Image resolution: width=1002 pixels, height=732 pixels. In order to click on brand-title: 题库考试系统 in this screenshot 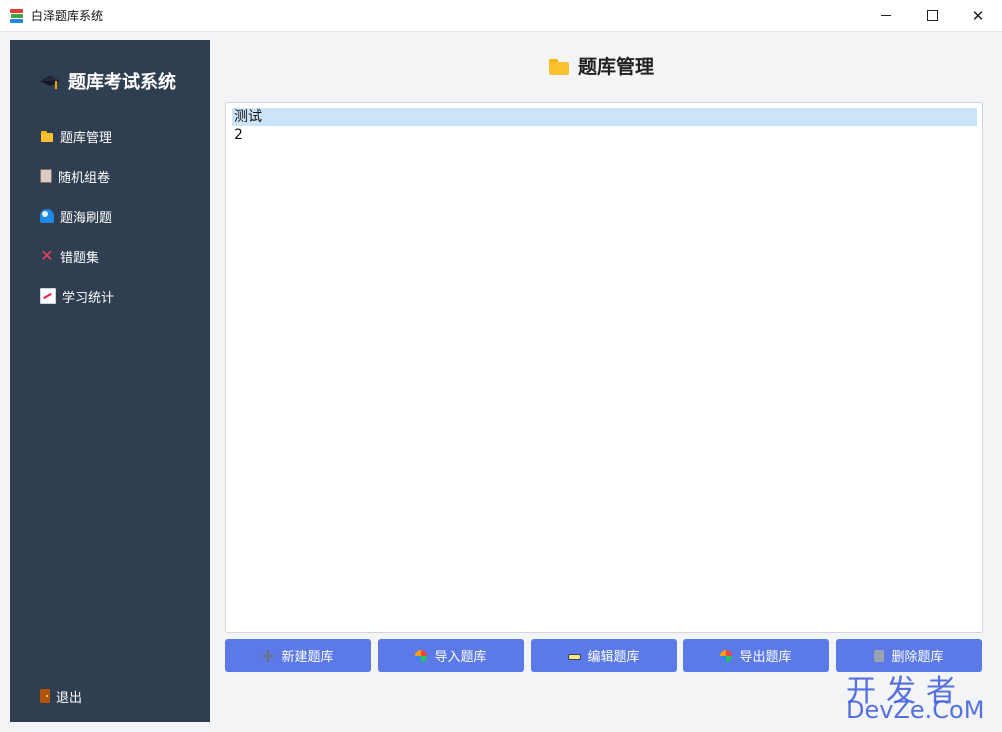, I will do `click(122, 82)`.